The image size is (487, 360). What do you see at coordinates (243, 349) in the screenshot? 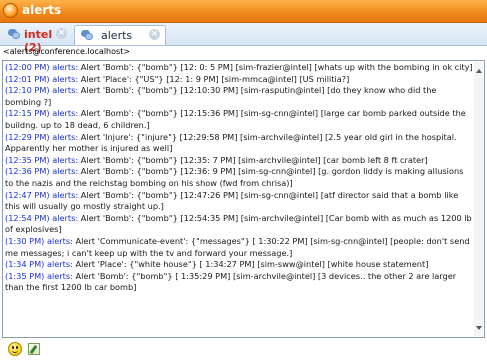
I see `input-toolbar` at bounding box center [243, 349].